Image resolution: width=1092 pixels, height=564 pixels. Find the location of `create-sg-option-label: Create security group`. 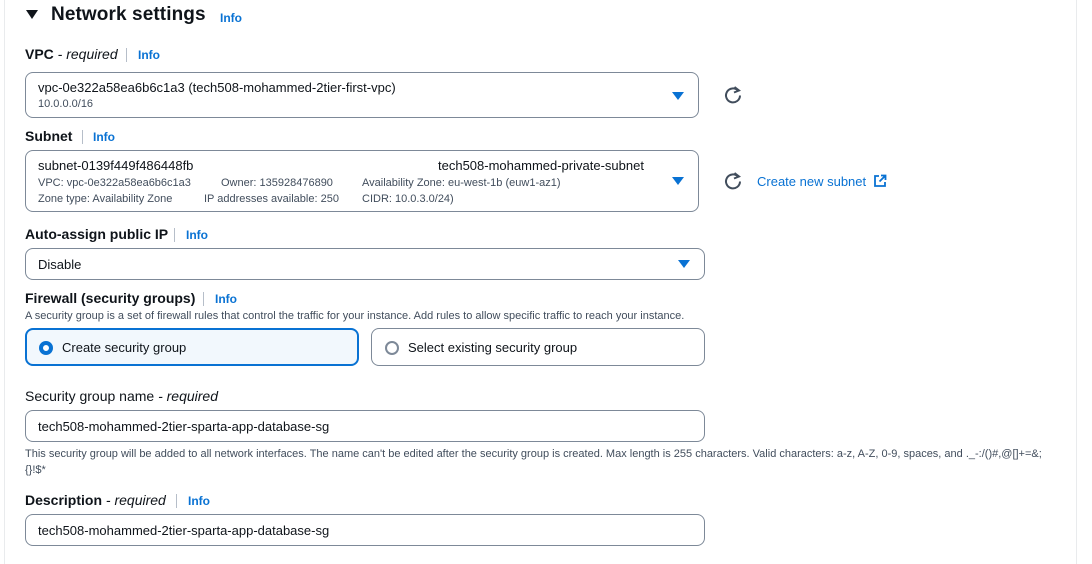

create-sg-option-label: Create security group is located at coordinates (124, 347).